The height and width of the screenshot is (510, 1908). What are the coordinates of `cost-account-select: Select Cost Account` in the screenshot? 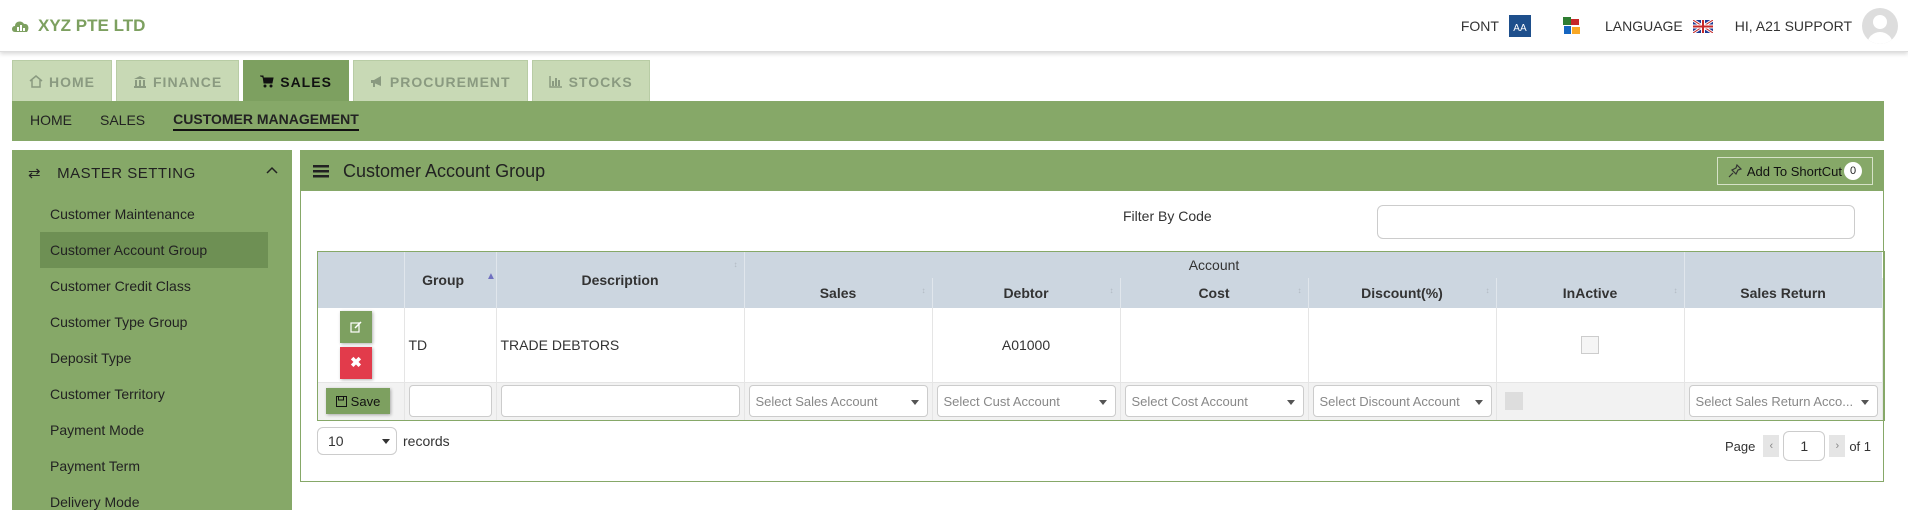 It's located at (1214, 401).